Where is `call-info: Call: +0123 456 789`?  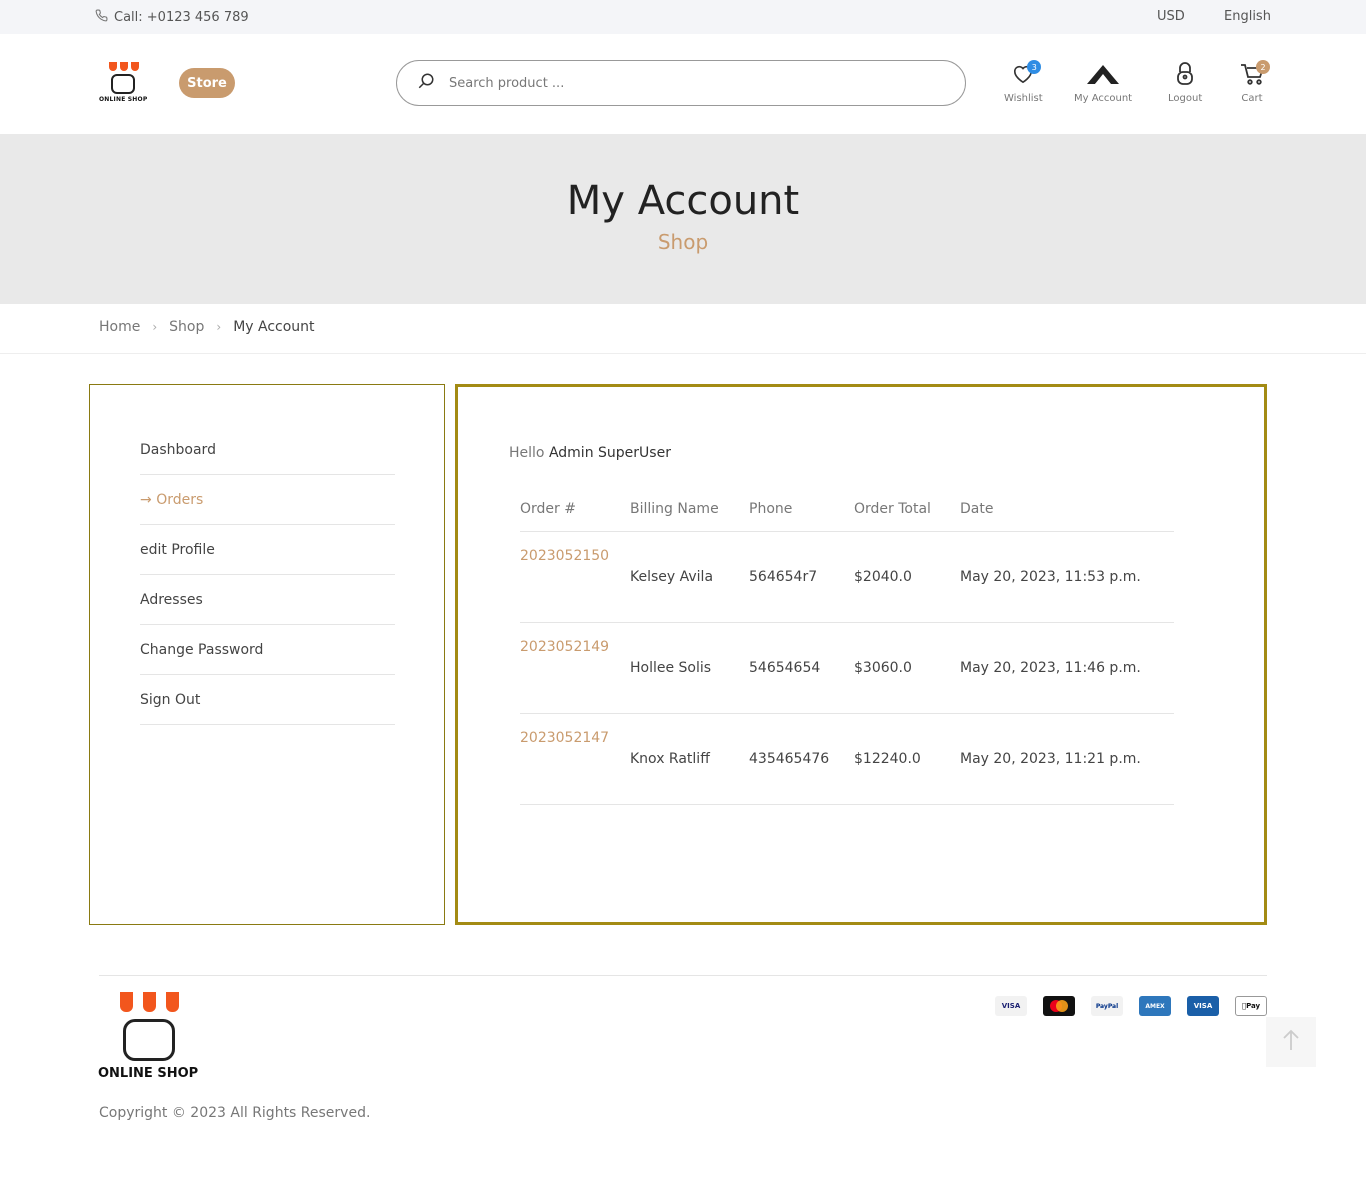
call-info: Call: +0123 456 789 is located at coordinates (172, 17).